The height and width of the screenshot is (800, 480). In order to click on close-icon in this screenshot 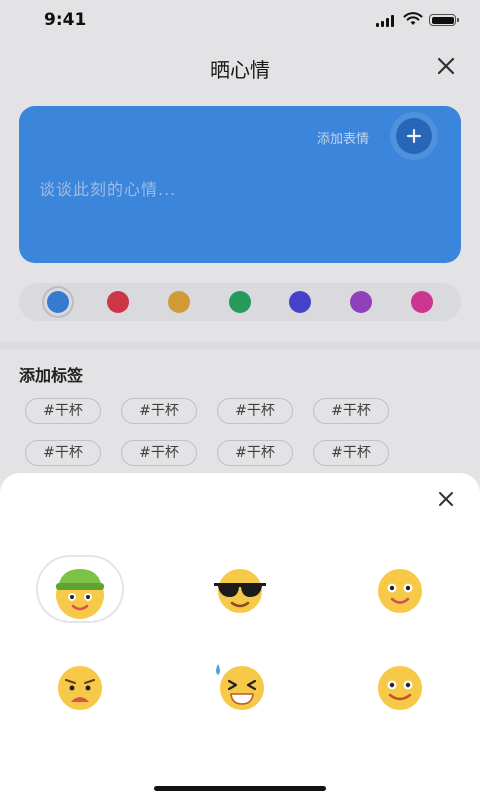, I will do `click(446, 499)`.